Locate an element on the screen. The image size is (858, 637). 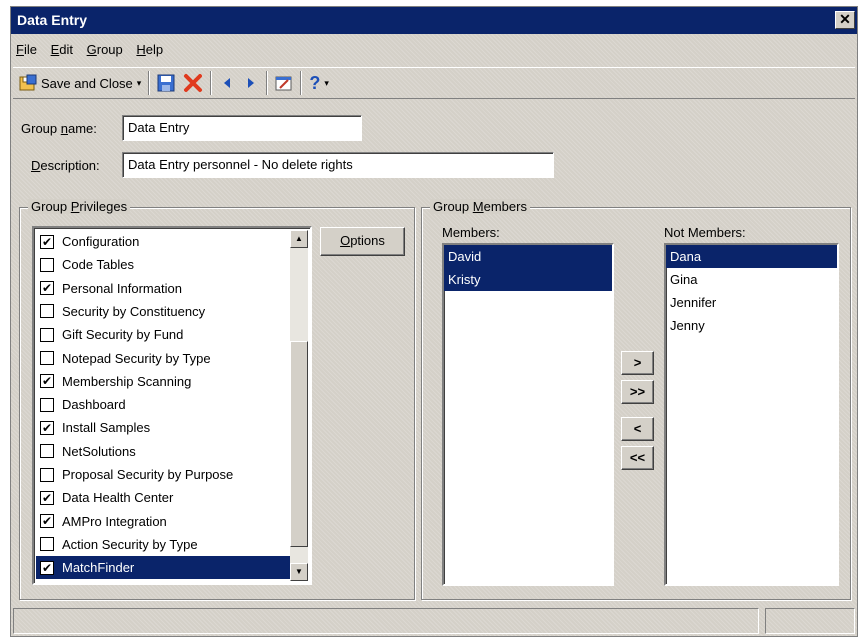
options-button: Options is located at coordinates (362, 241).